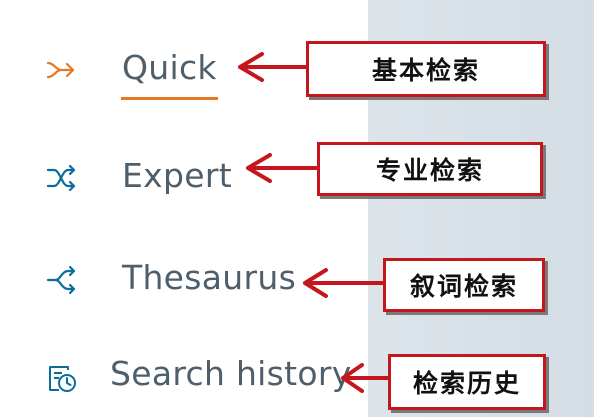 The image size is (594, 417). I want to click on annotation-text-thesaurus: 叙词检索, so click(463, 286).